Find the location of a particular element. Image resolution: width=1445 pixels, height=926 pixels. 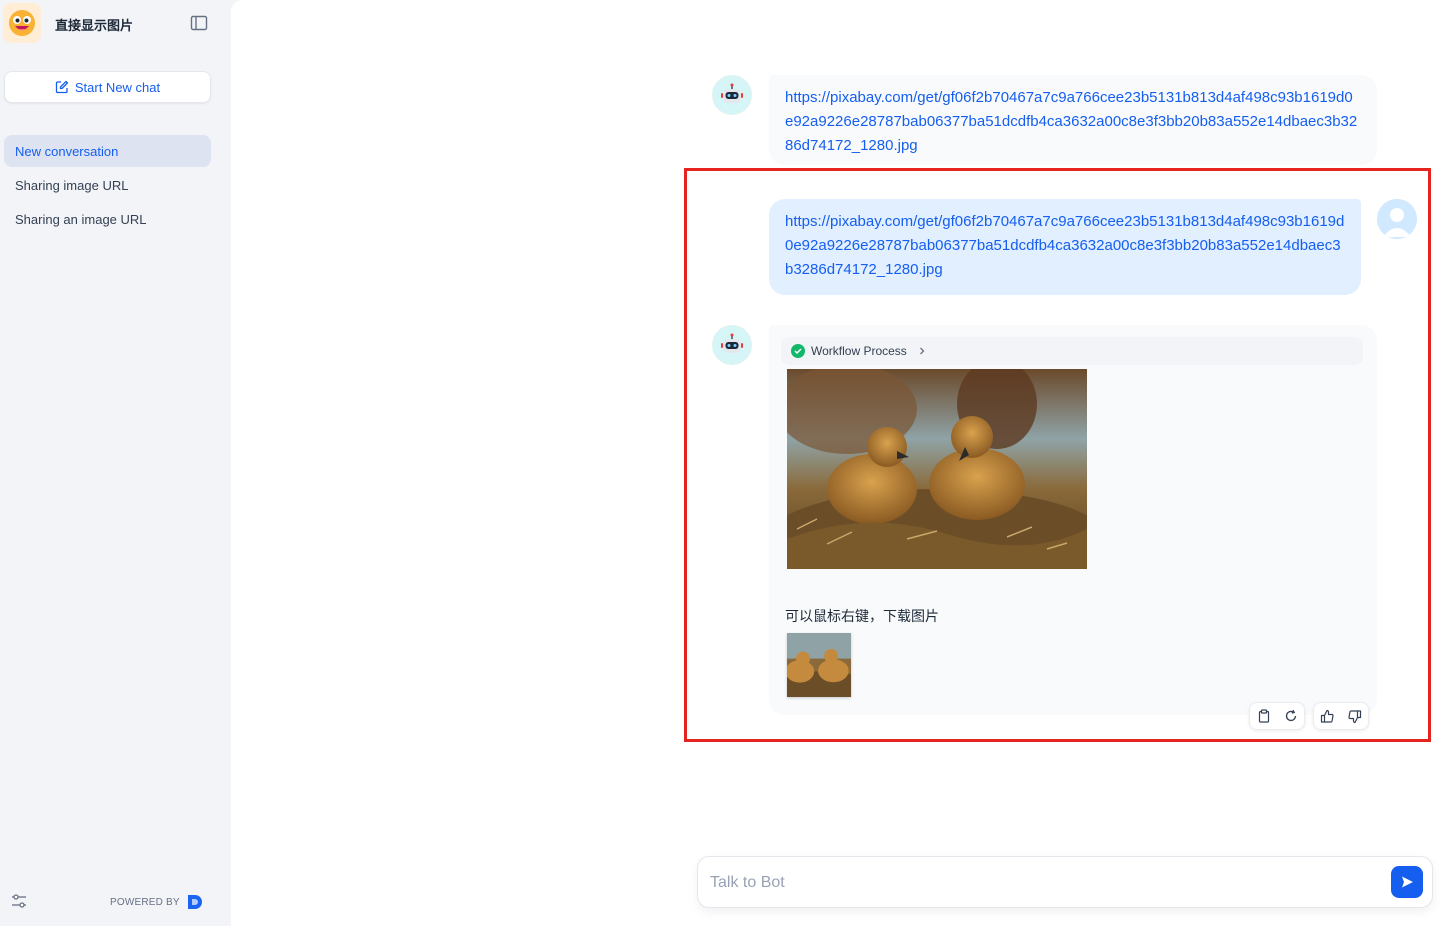

app-title: 直接显示图片 is located at coordinates (94, 26).